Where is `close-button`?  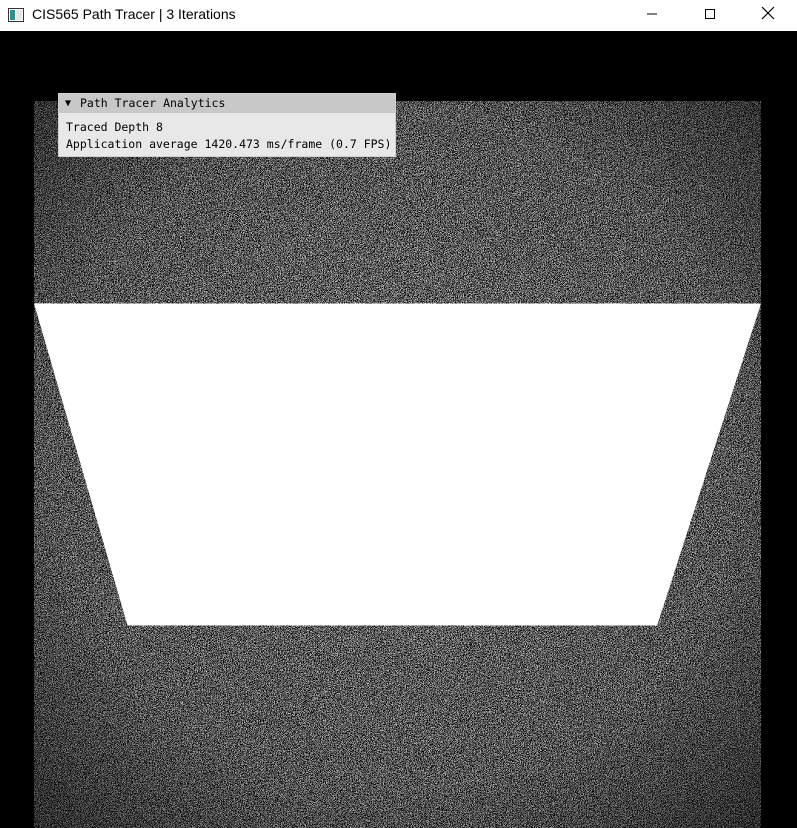
close-button is located at coordinates (768, 15).